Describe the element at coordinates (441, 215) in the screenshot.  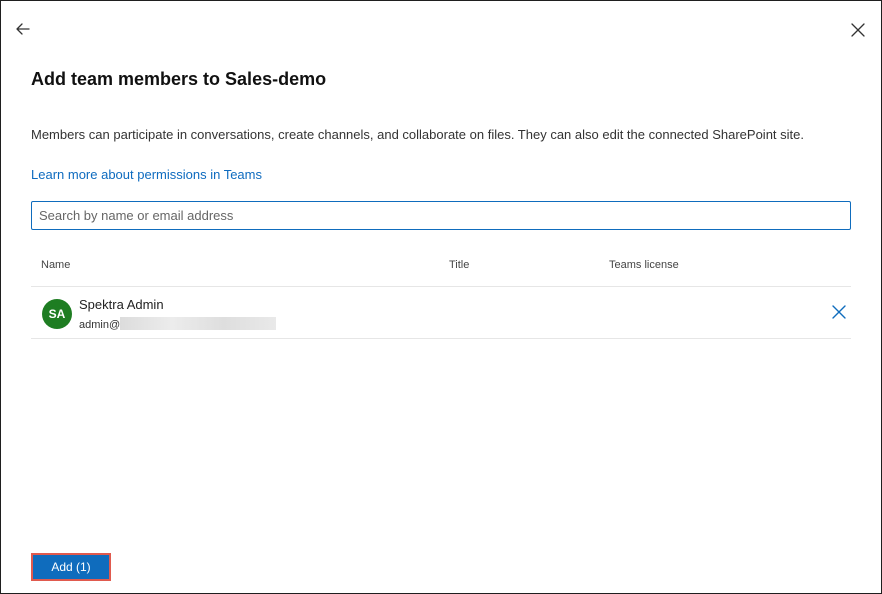
I see `search-input` at that location.